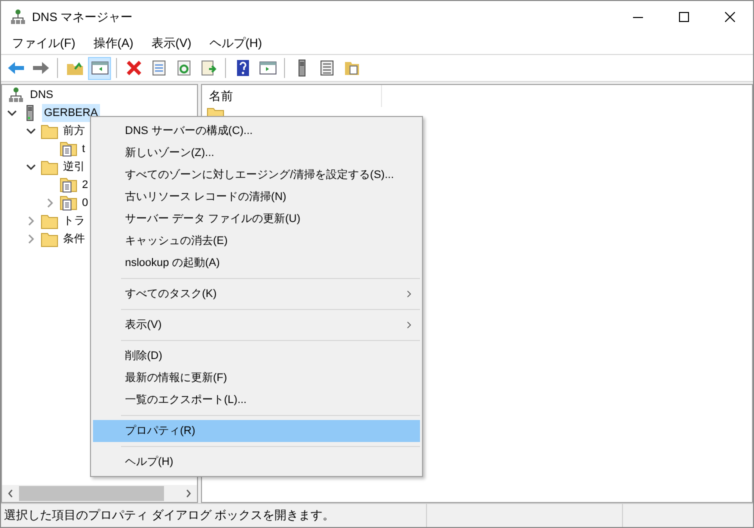  I want to click on tree-item: トラ, so click(74, 221).